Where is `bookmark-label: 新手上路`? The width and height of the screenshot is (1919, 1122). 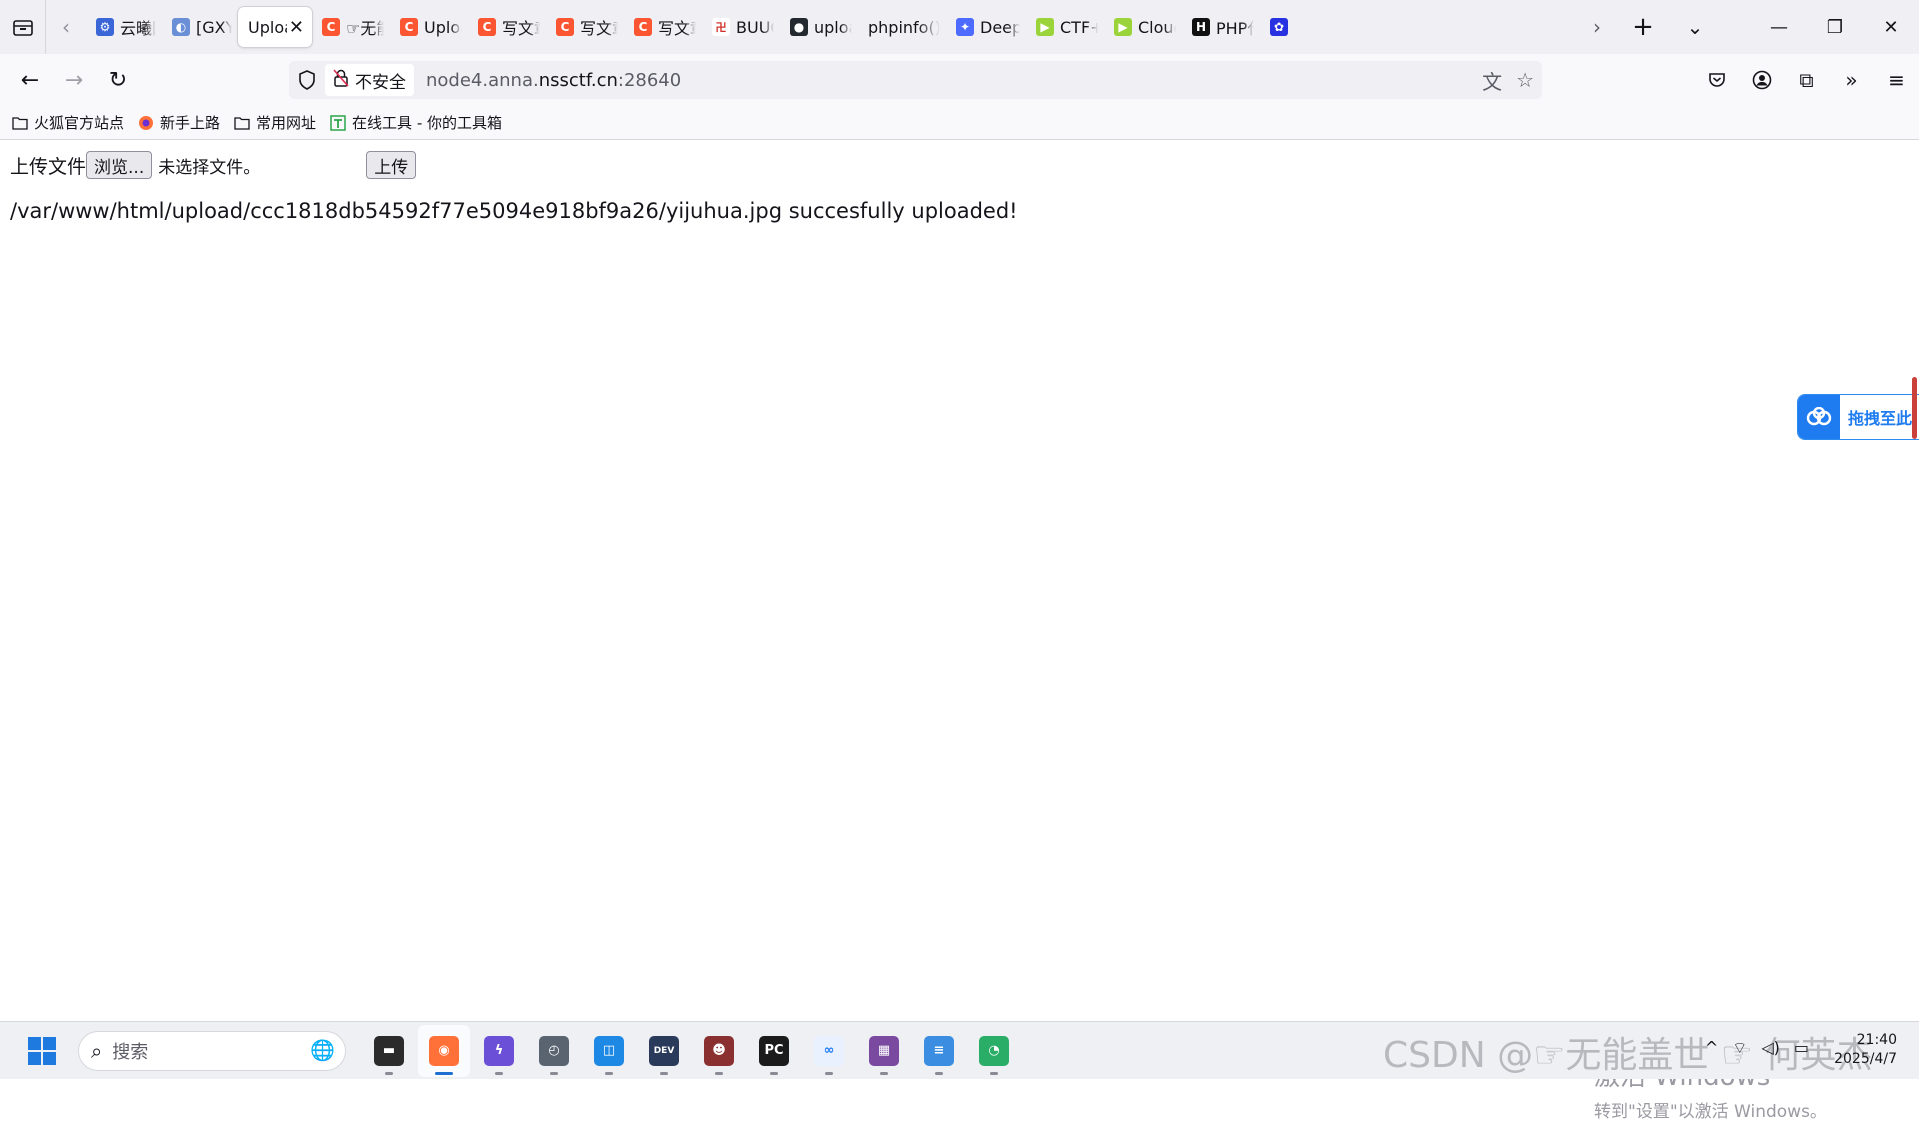
bookmark-label: 新手上路 is located at coordinates (190, 123).